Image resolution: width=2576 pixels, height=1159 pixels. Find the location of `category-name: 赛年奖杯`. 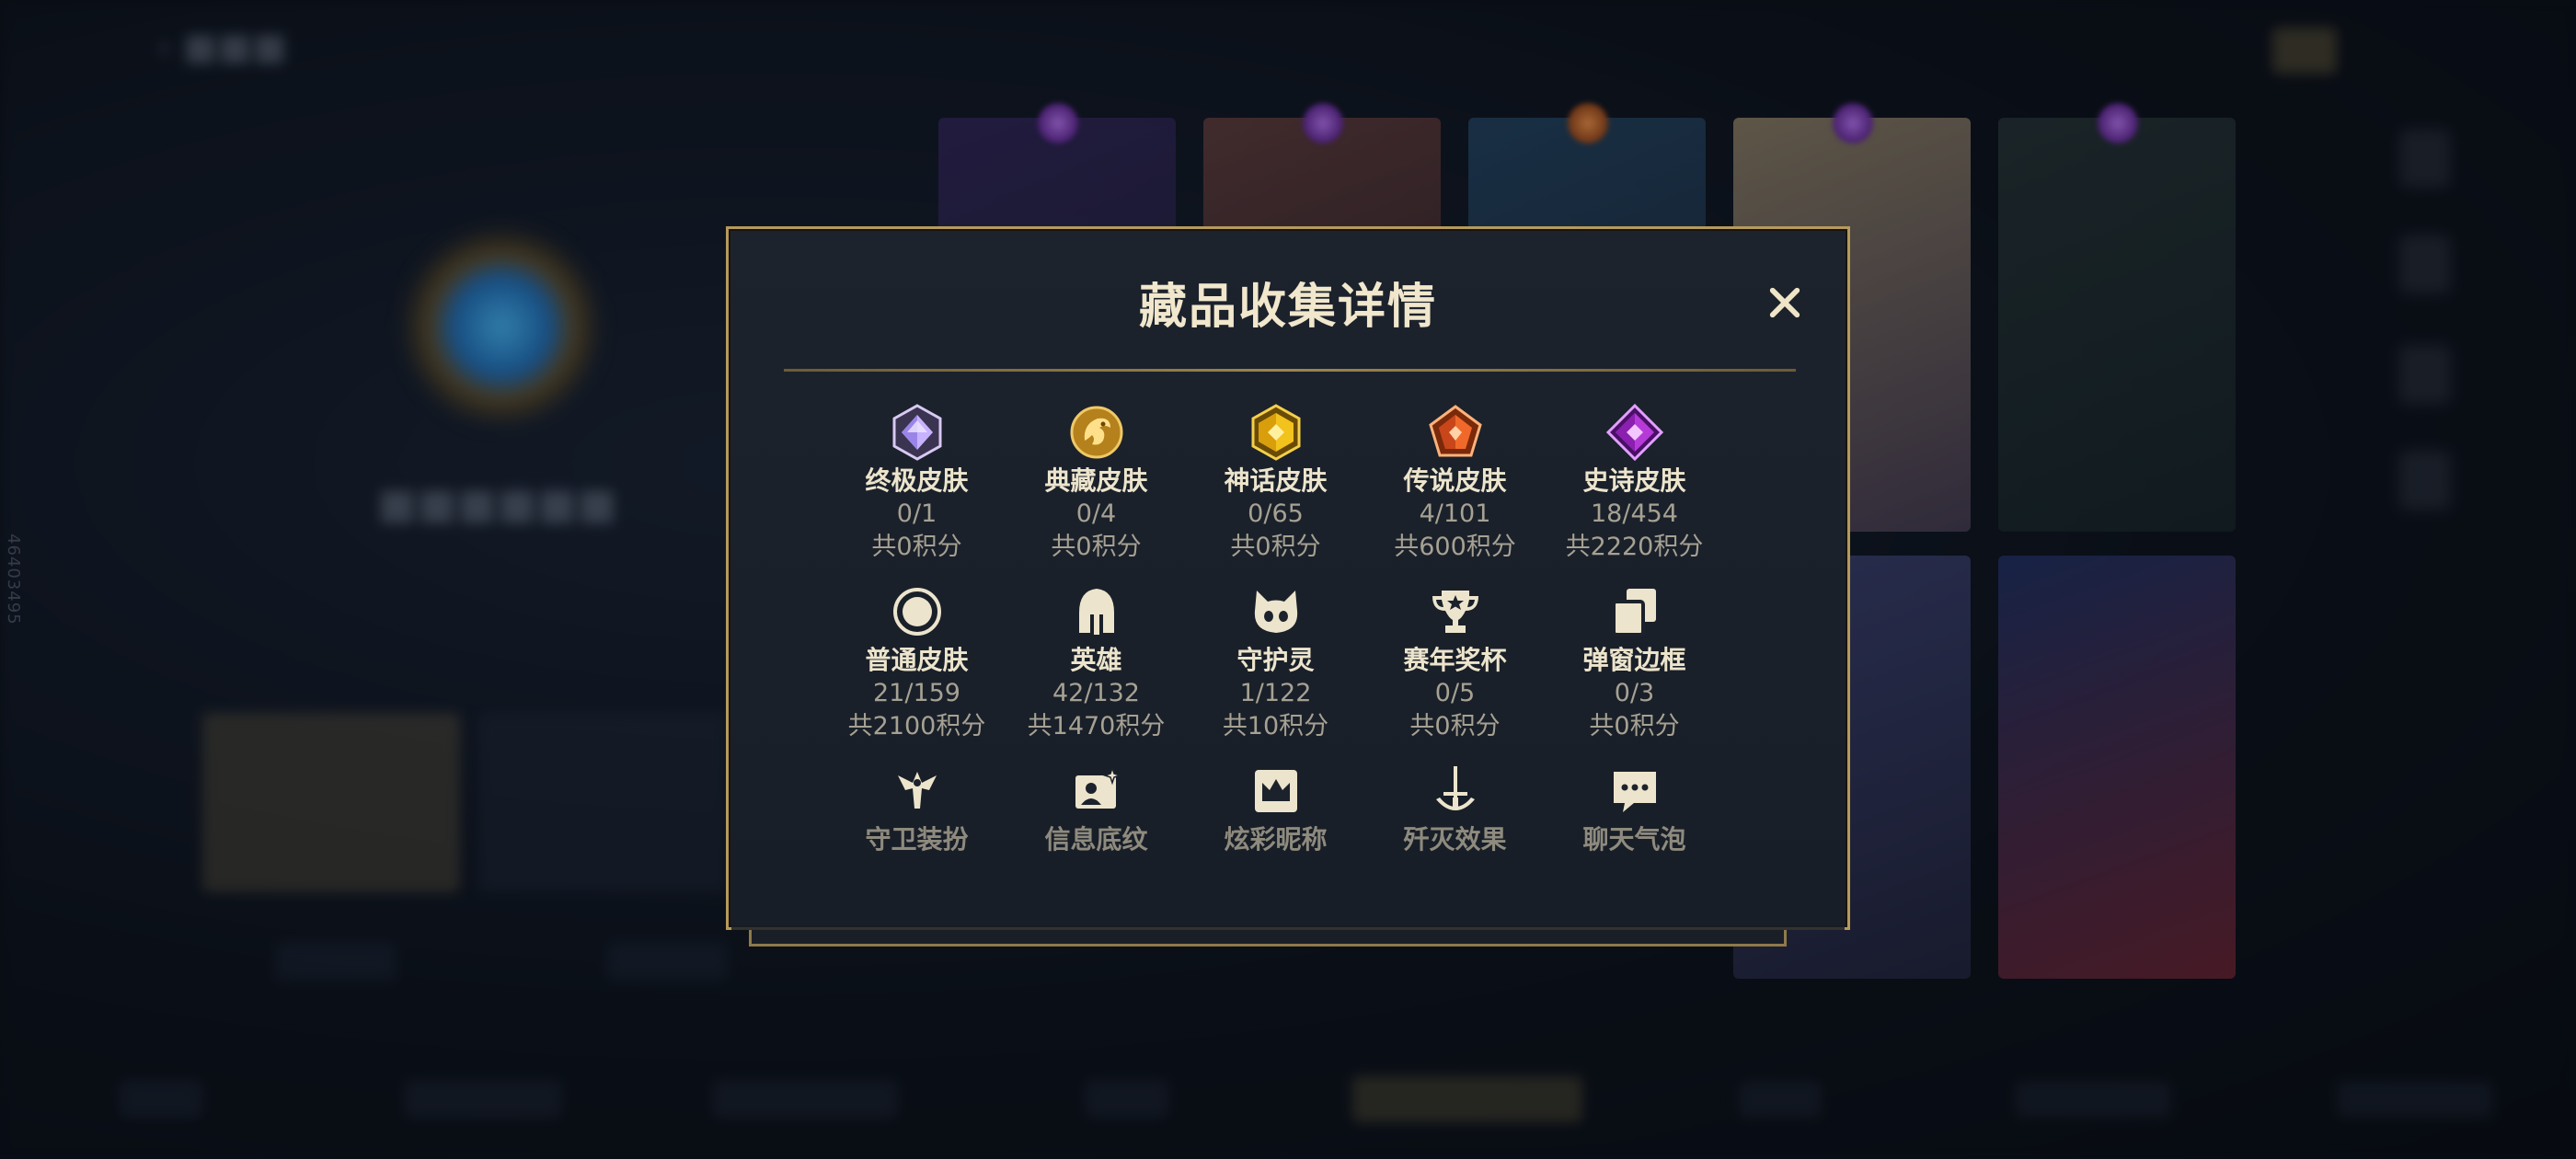

category-name: 赛年奖杯 is located at coordinates (1455, 660).